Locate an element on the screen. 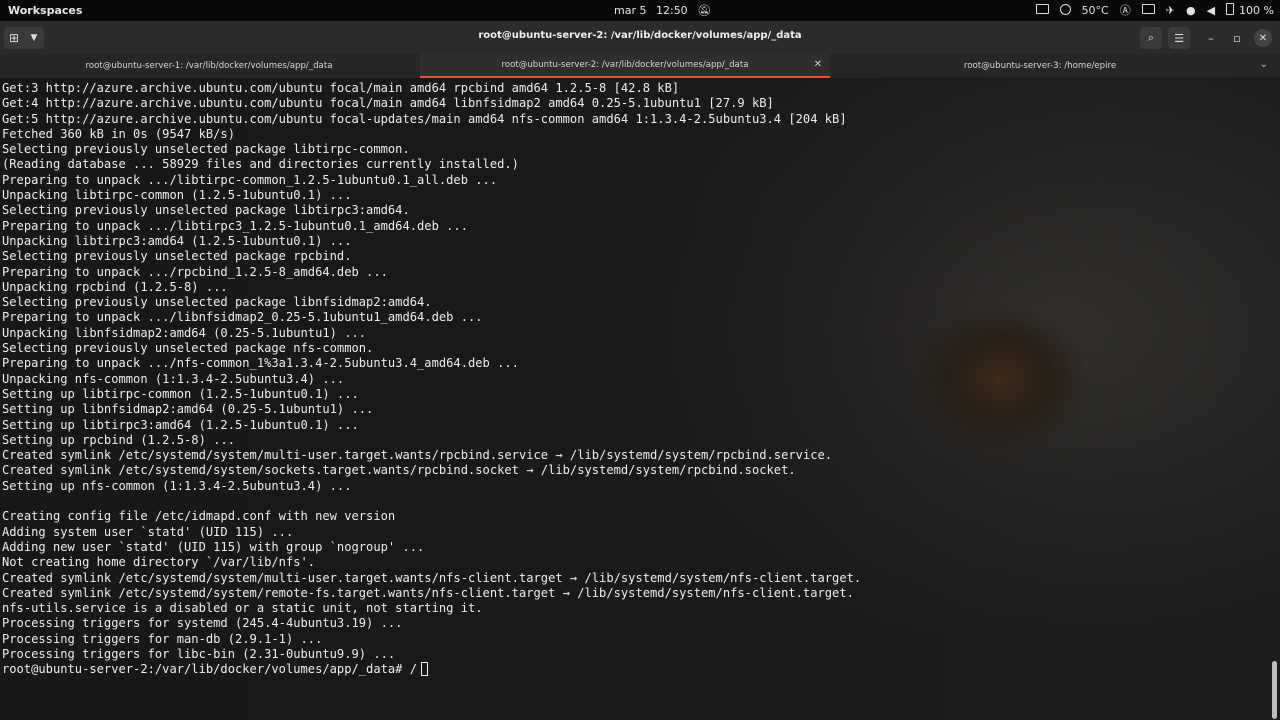 The height and width of the screenshot is (720, 1280). tab-ubuntu-server-3: root@ubuntu-server-3: /home/epire is located at coordinates (1040, 66).